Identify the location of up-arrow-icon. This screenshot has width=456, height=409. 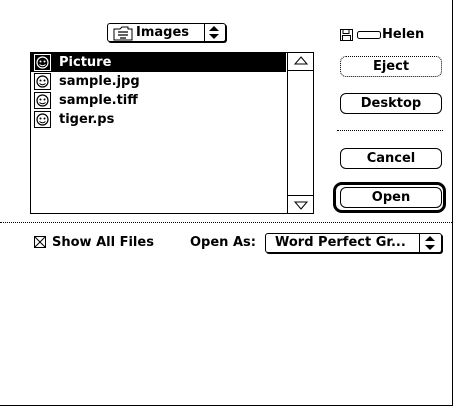
(301, 60).